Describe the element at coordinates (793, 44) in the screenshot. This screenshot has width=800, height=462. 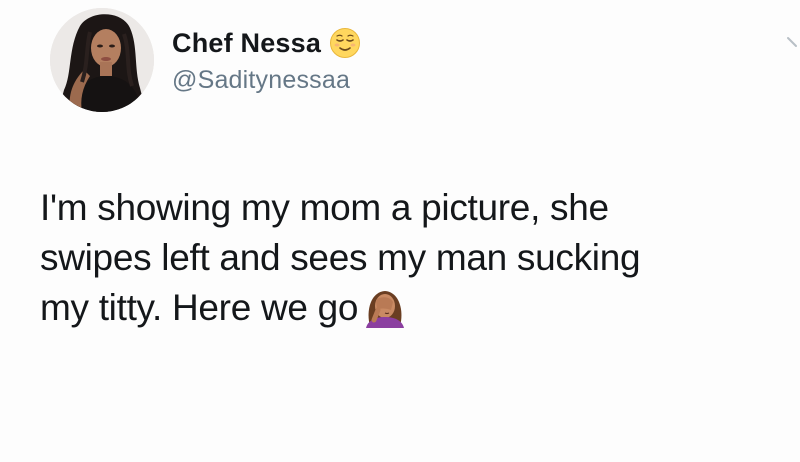
I see `chevron-down-icon` at that location.